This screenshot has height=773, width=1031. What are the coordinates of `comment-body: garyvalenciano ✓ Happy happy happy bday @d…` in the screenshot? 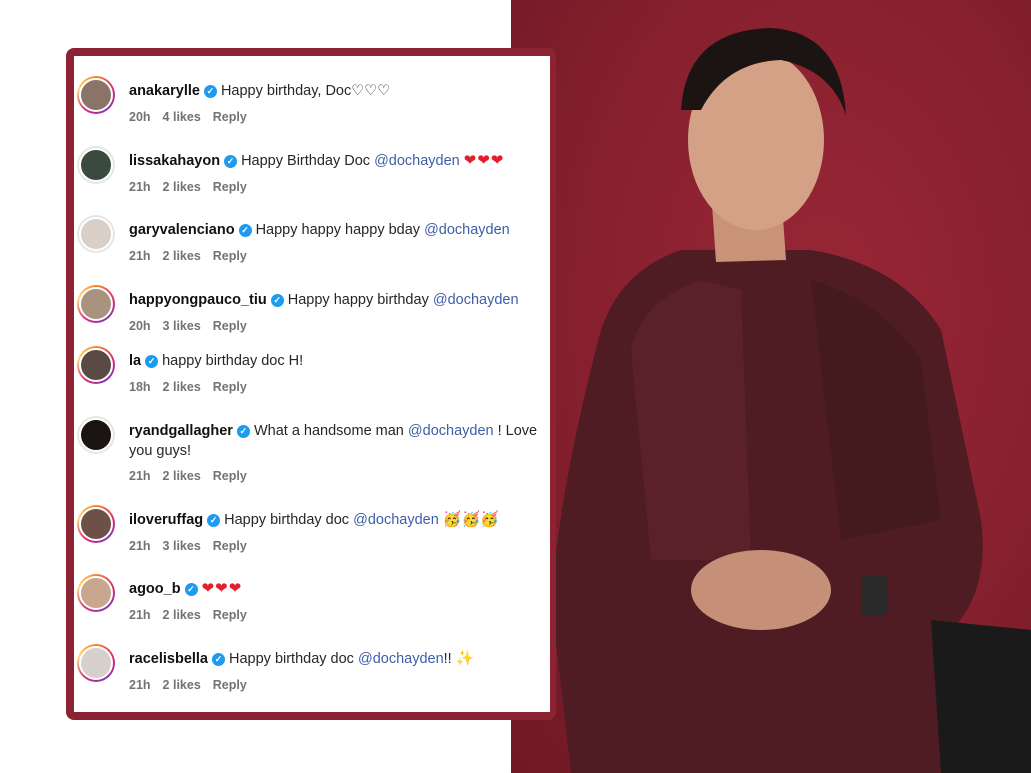 It's located at (335, 230).